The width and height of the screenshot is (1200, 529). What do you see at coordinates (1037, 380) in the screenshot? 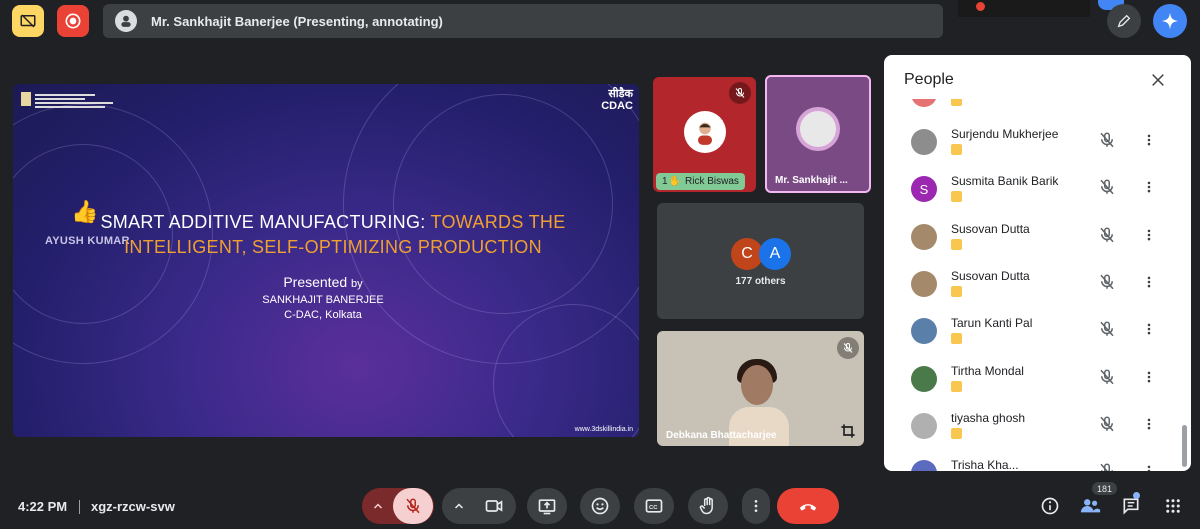
I see `list-item: Tirtha Mondal` at bounding box center [1037, 380].